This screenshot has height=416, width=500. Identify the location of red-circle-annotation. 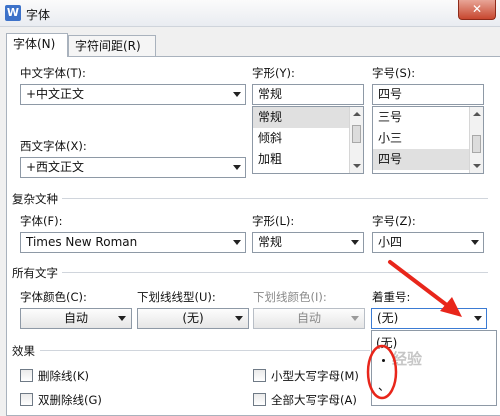
(382, 372).